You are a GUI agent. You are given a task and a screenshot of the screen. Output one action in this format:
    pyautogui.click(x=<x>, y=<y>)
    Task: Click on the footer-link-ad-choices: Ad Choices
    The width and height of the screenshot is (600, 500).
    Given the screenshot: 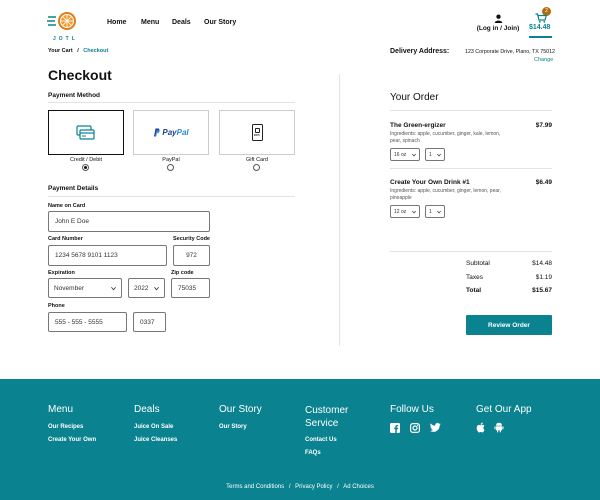 What is the action you would take?
    pyautogui.click(x=358, y=487)
    